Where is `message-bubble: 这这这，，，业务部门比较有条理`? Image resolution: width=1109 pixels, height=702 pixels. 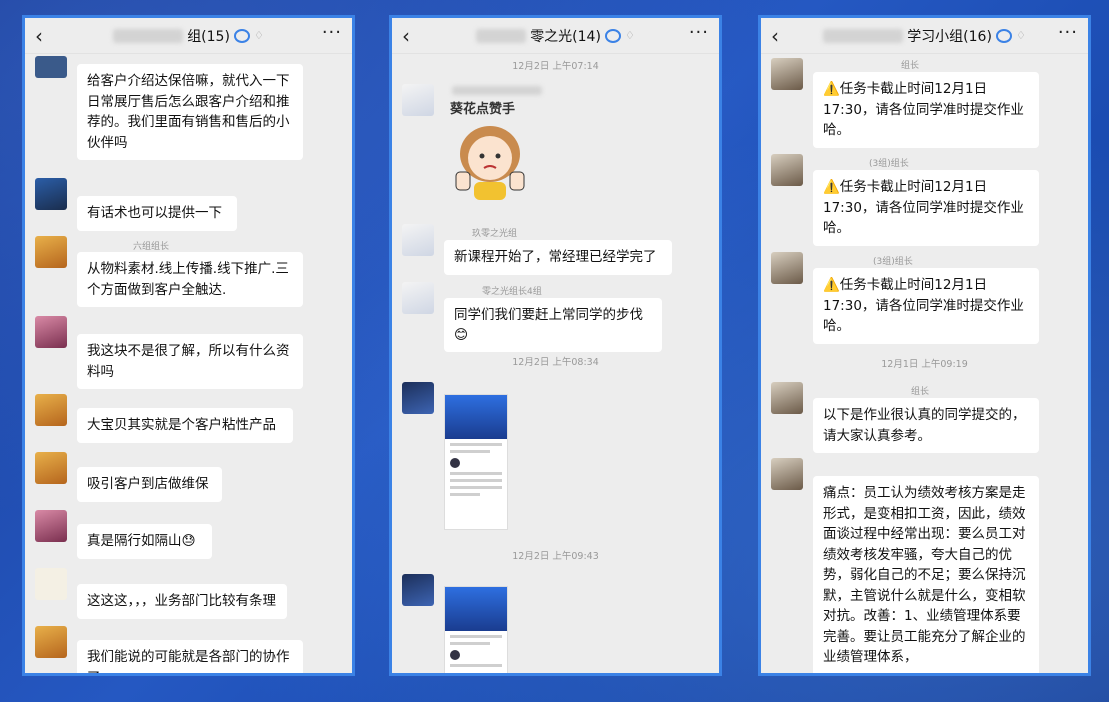
message-bubble: 这这这，，，业务部门比较有条理 is located at coordinates (182, 601).